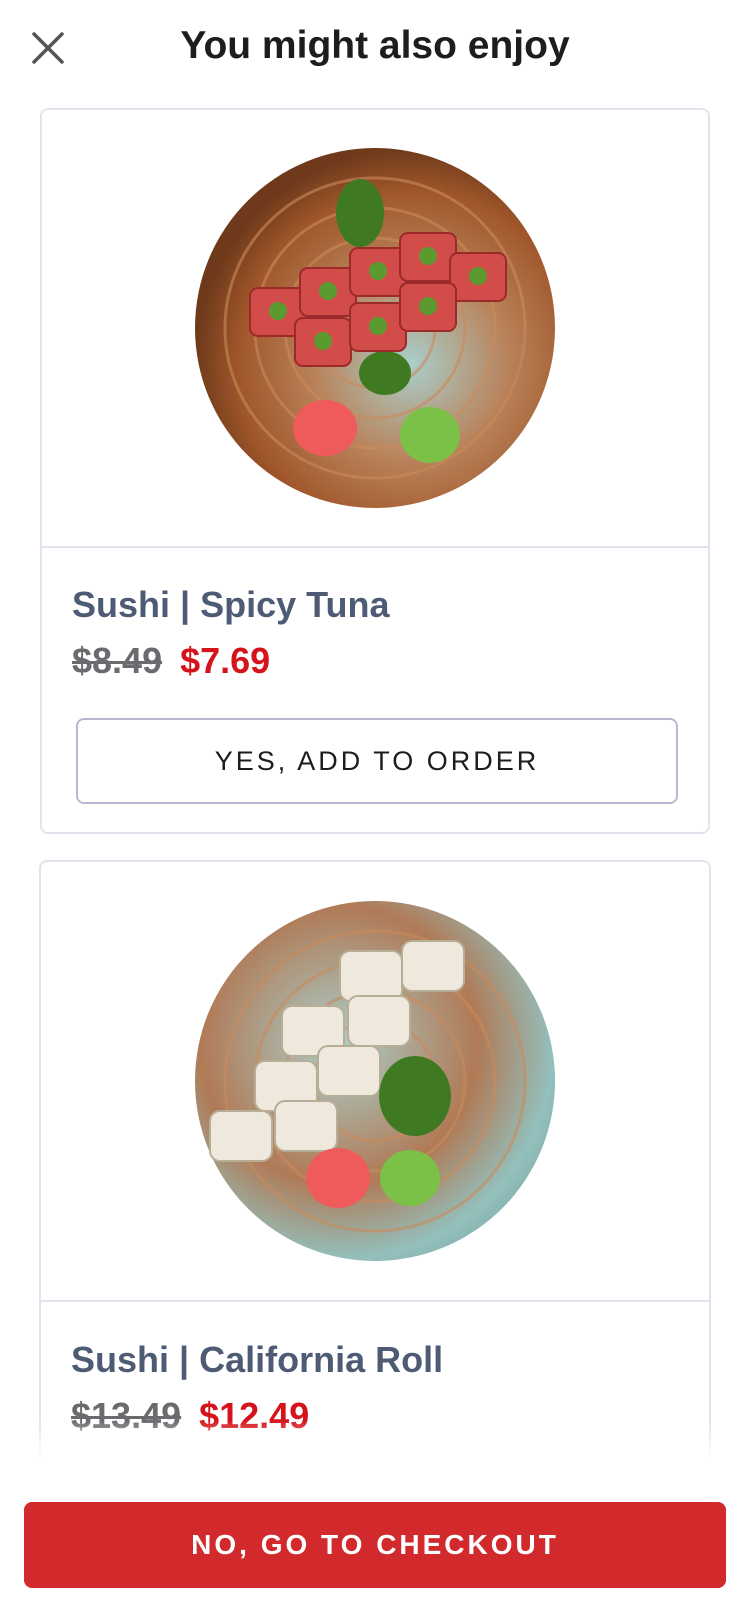 Image resolution: width=750 pixels, height=1624 pixels. Describe the element at coordinates (257, 1359) in the screenshot. I see `product-name: Sushi | California Roll` at that location.